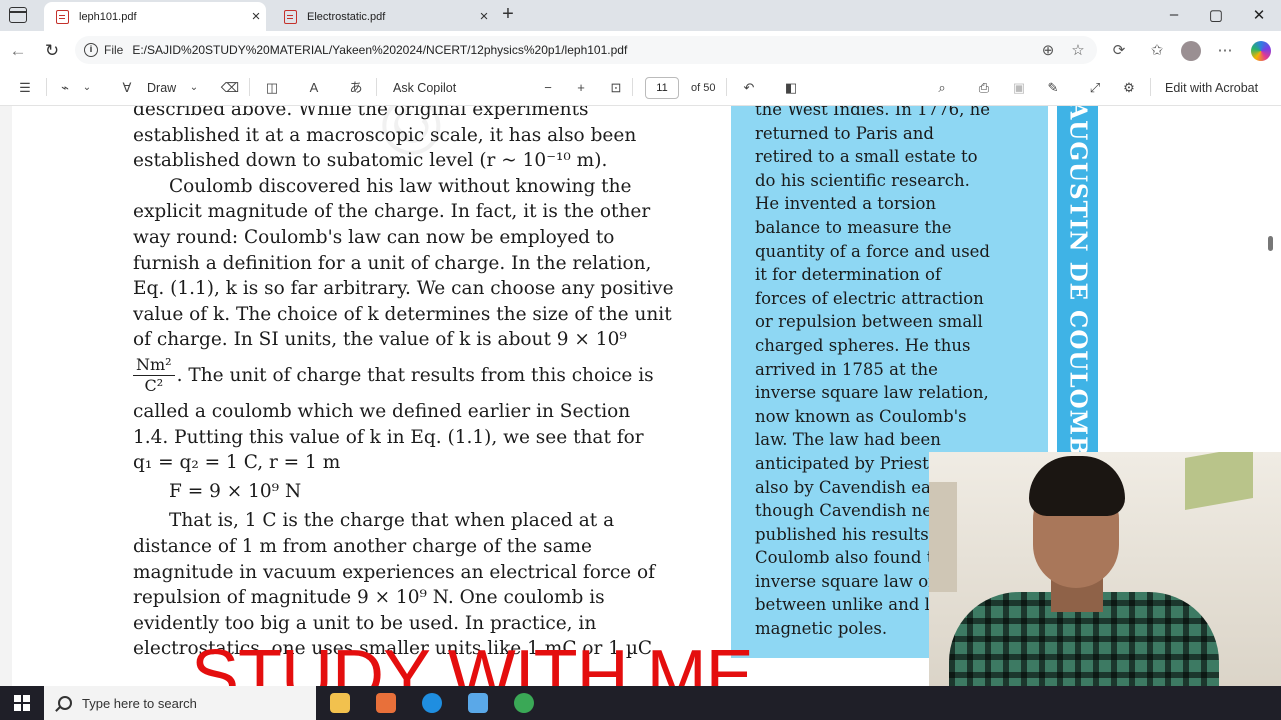 The height and width of the screenshot is (720, 1281). Describe the element at coordinates (346, 16) in the screenshot. I see `tab-label: Electrostatic.pdf` at that location.